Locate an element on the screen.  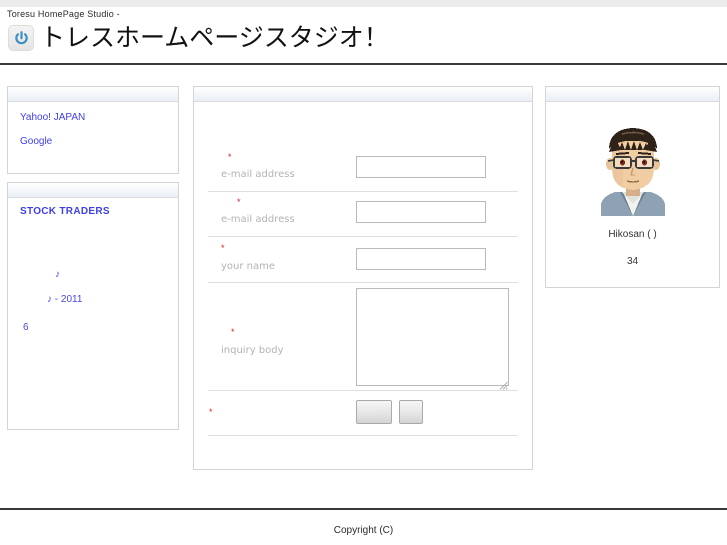
form-row-email-2: * e-mail address is located at coordinates (363, 214).